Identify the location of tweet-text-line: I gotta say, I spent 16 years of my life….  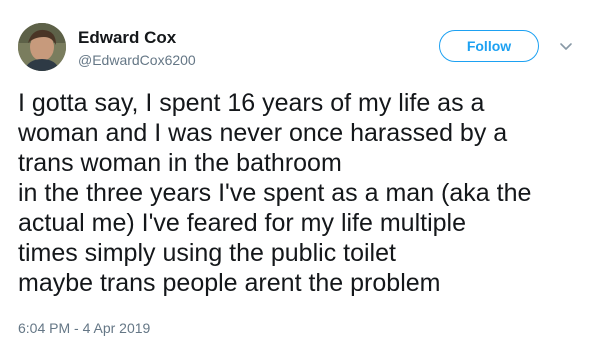
(251, 103).